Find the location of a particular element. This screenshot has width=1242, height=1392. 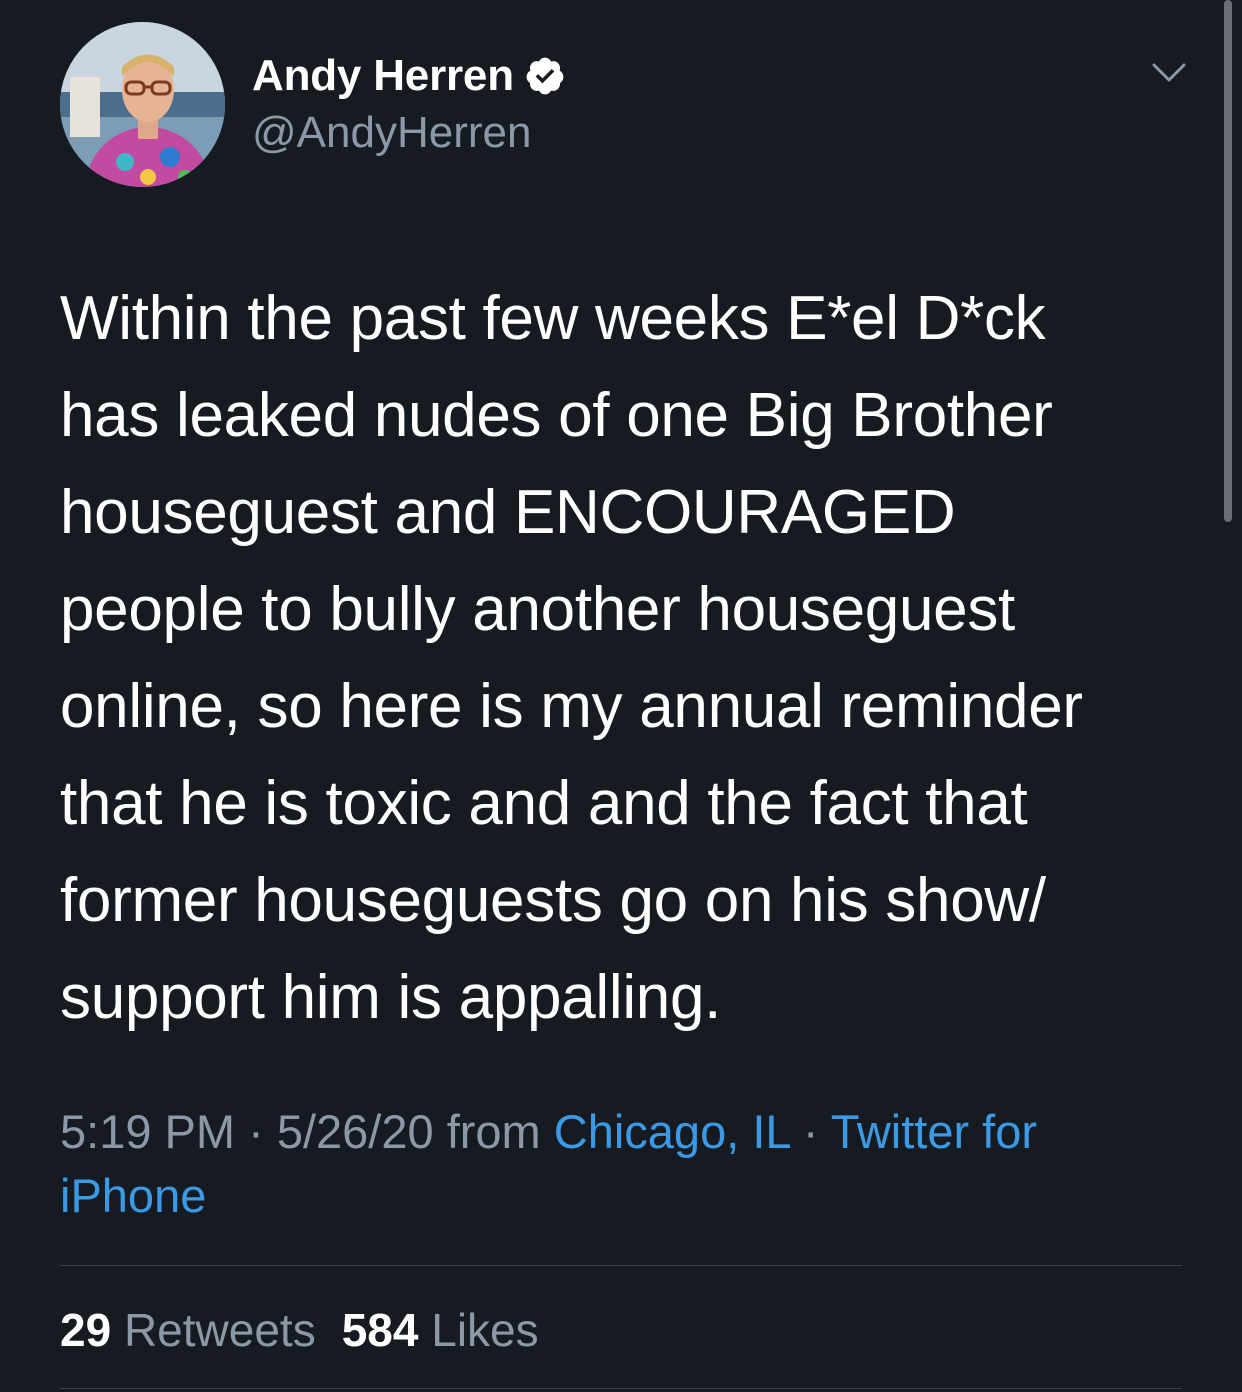

user-handle: @AndyHerren is located at coordinates (409, 133).